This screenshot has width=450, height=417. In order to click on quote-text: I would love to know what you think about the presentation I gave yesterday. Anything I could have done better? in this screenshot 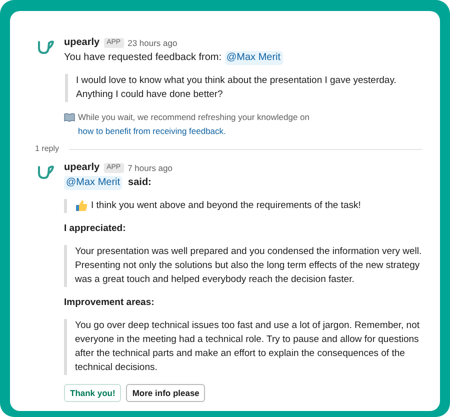, I will do `click(237, 88)`.